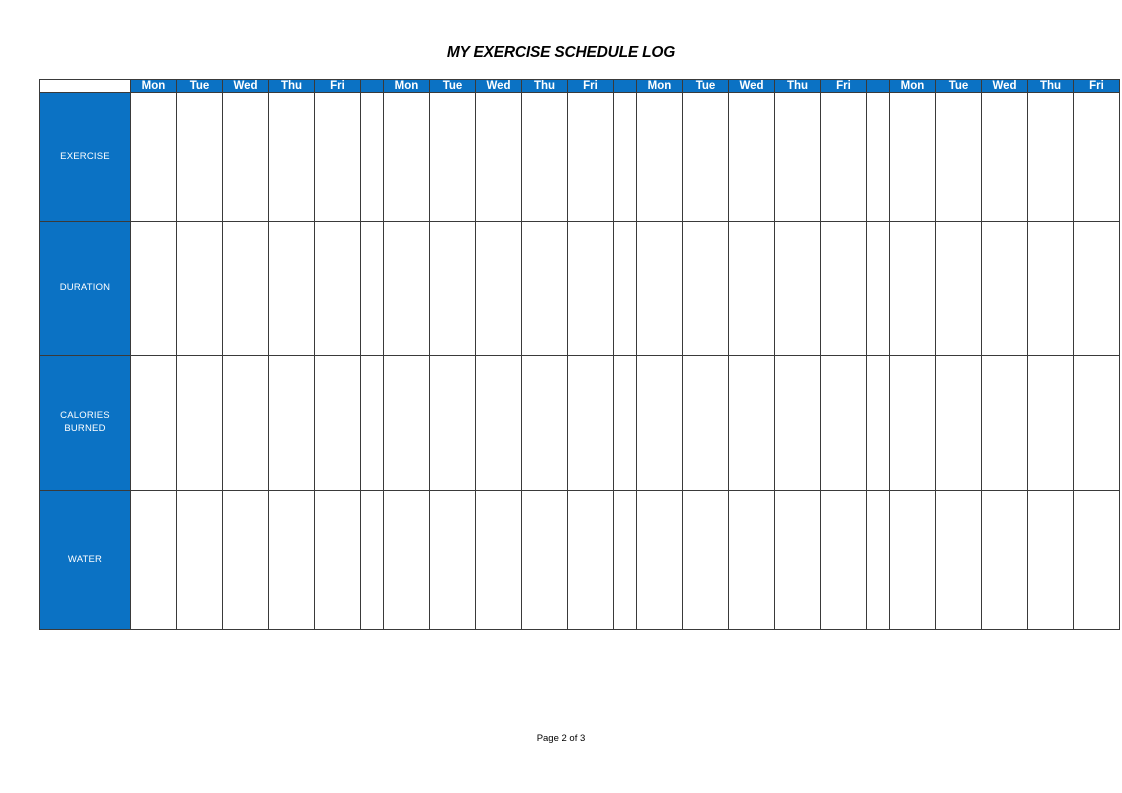 This screenshot has height=793, width=1122. Describe the element at coordinates (797, 157) in the screenshot. I see `cell-exercise-w3-thu` at that location.